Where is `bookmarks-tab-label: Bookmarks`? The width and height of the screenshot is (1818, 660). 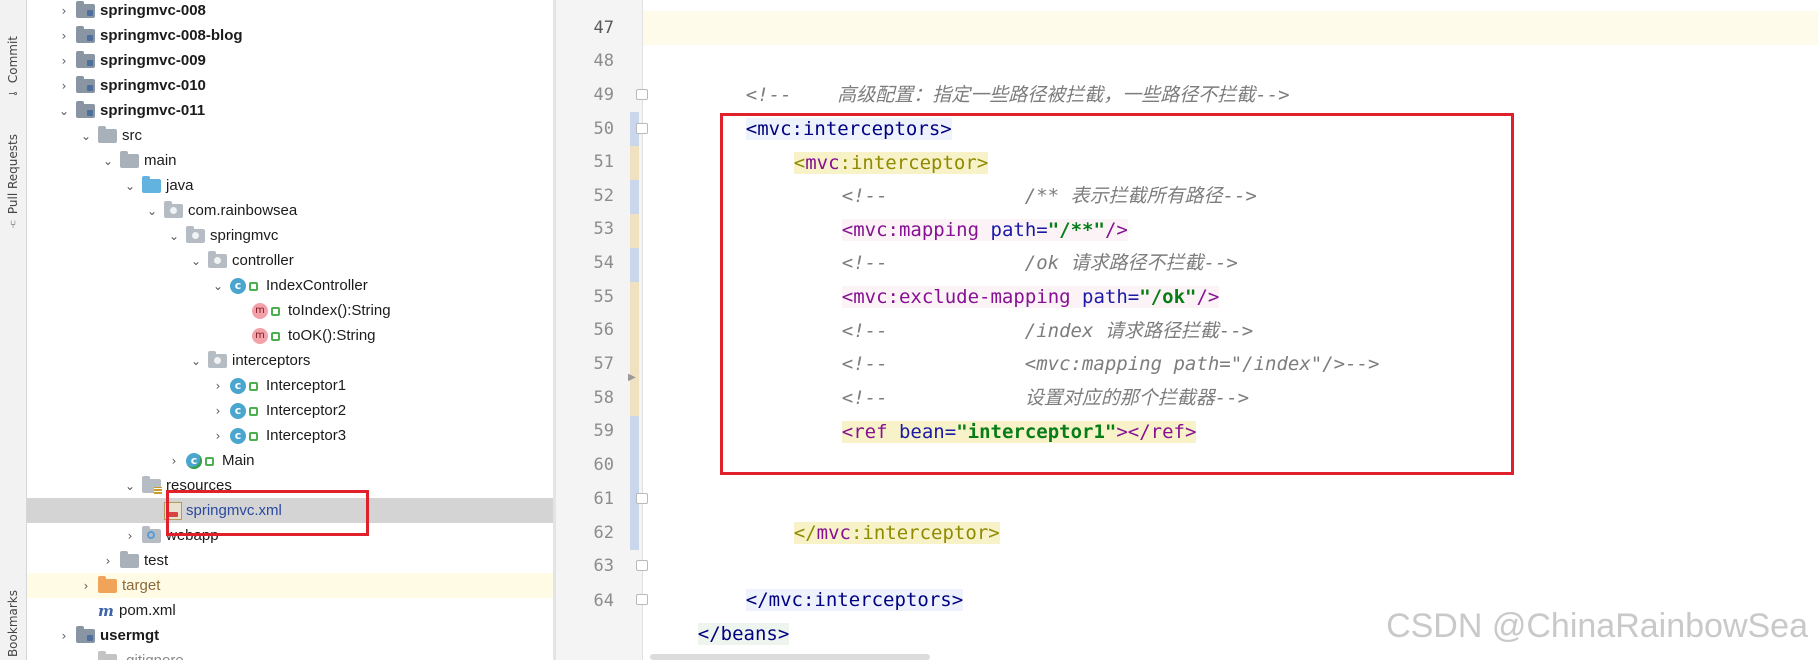 bookmarks-tab-label: Bookmarks is located at coordinates (13, 624).